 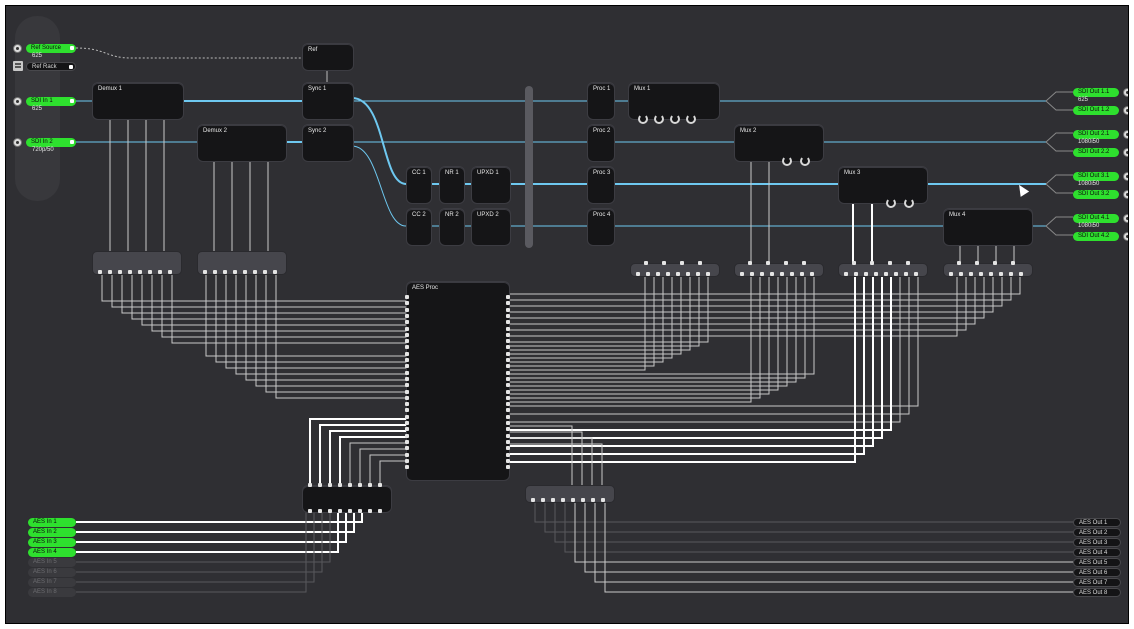 I want to click on aes-in-7-pill: AES In 7, so click(x=52, y=582).